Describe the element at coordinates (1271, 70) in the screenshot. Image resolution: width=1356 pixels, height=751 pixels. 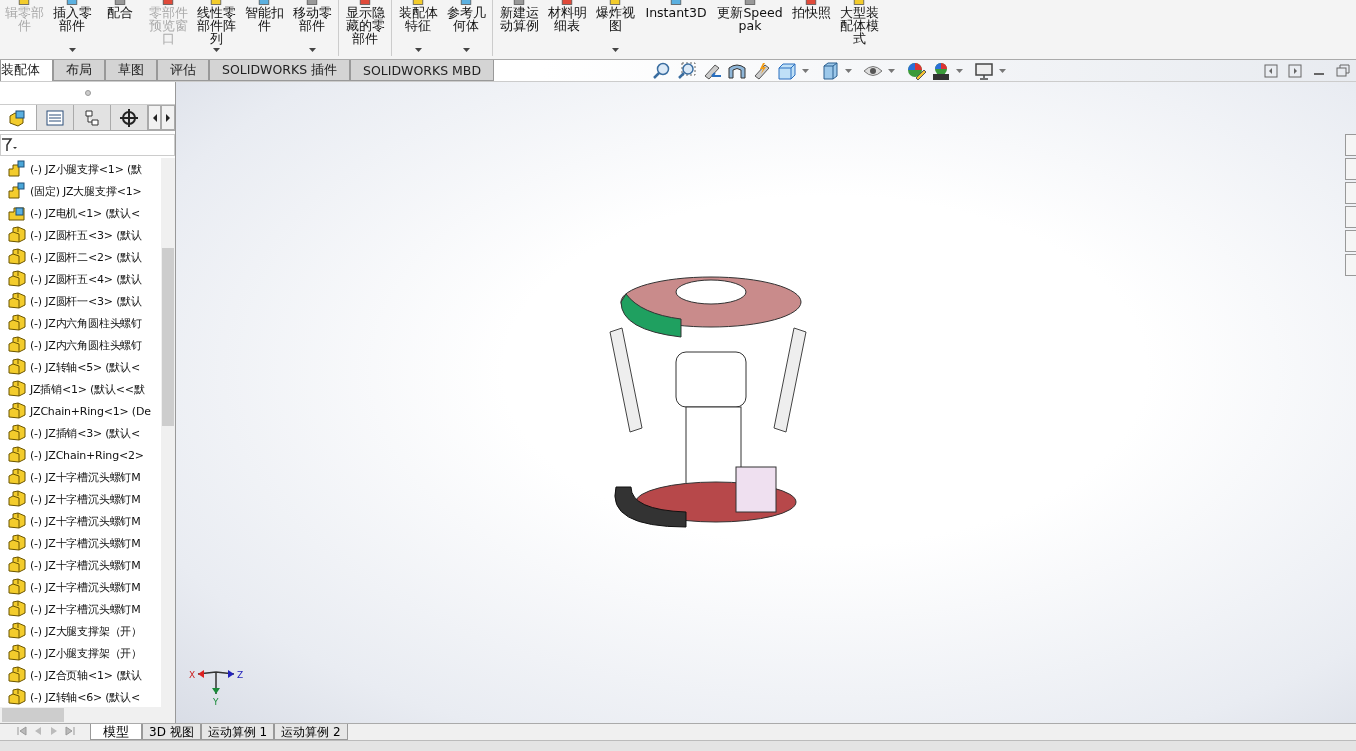
I see `tile-left-icon` at that location.